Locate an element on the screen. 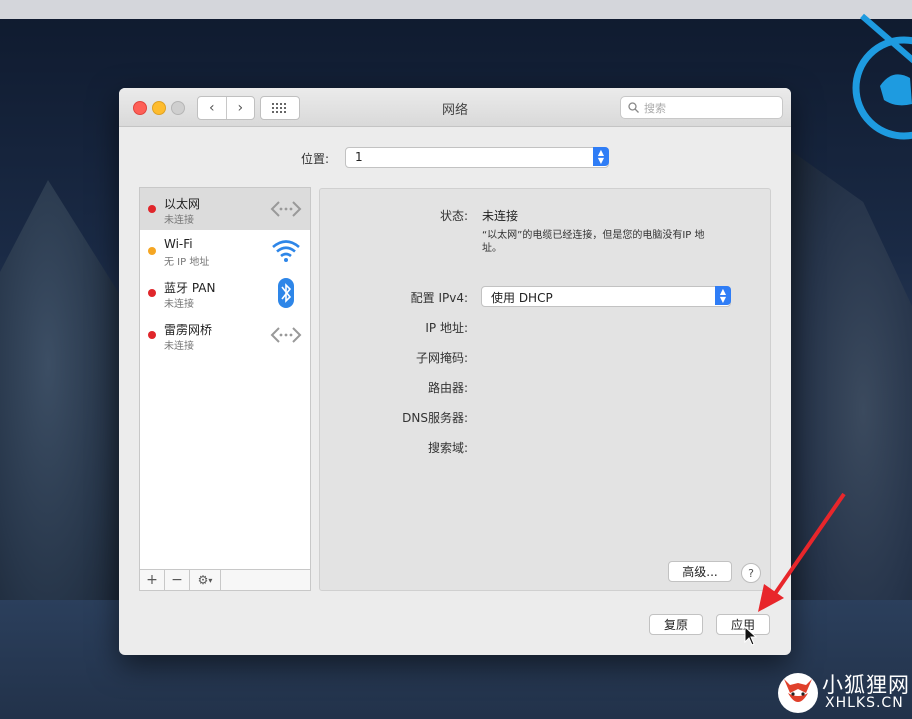  plus-icon: + is located at coordinates (152, 580).